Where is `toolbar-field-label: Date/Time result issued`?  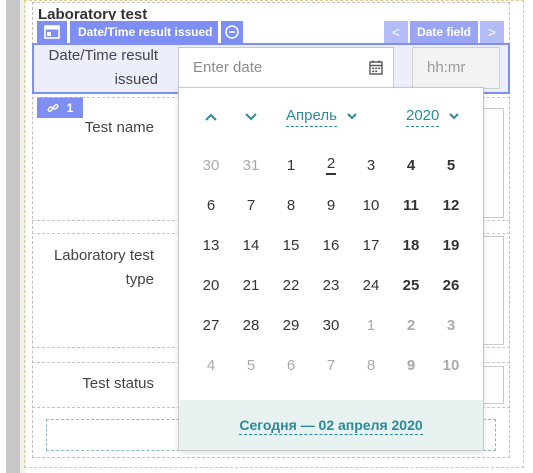
toolbar-field-label: Date/Time result issued is located at coordinates (144, 32).